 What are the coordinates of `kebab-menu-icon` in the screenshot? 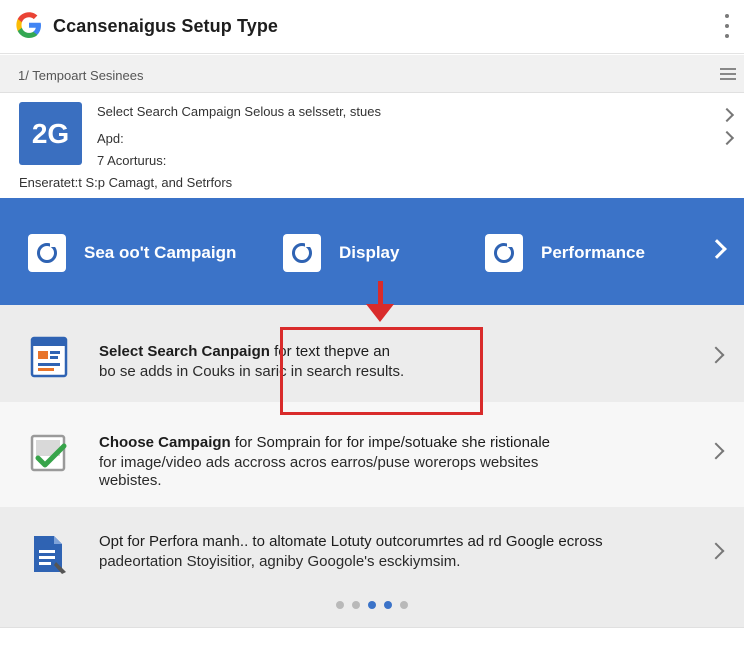 It's located at (727, 26).